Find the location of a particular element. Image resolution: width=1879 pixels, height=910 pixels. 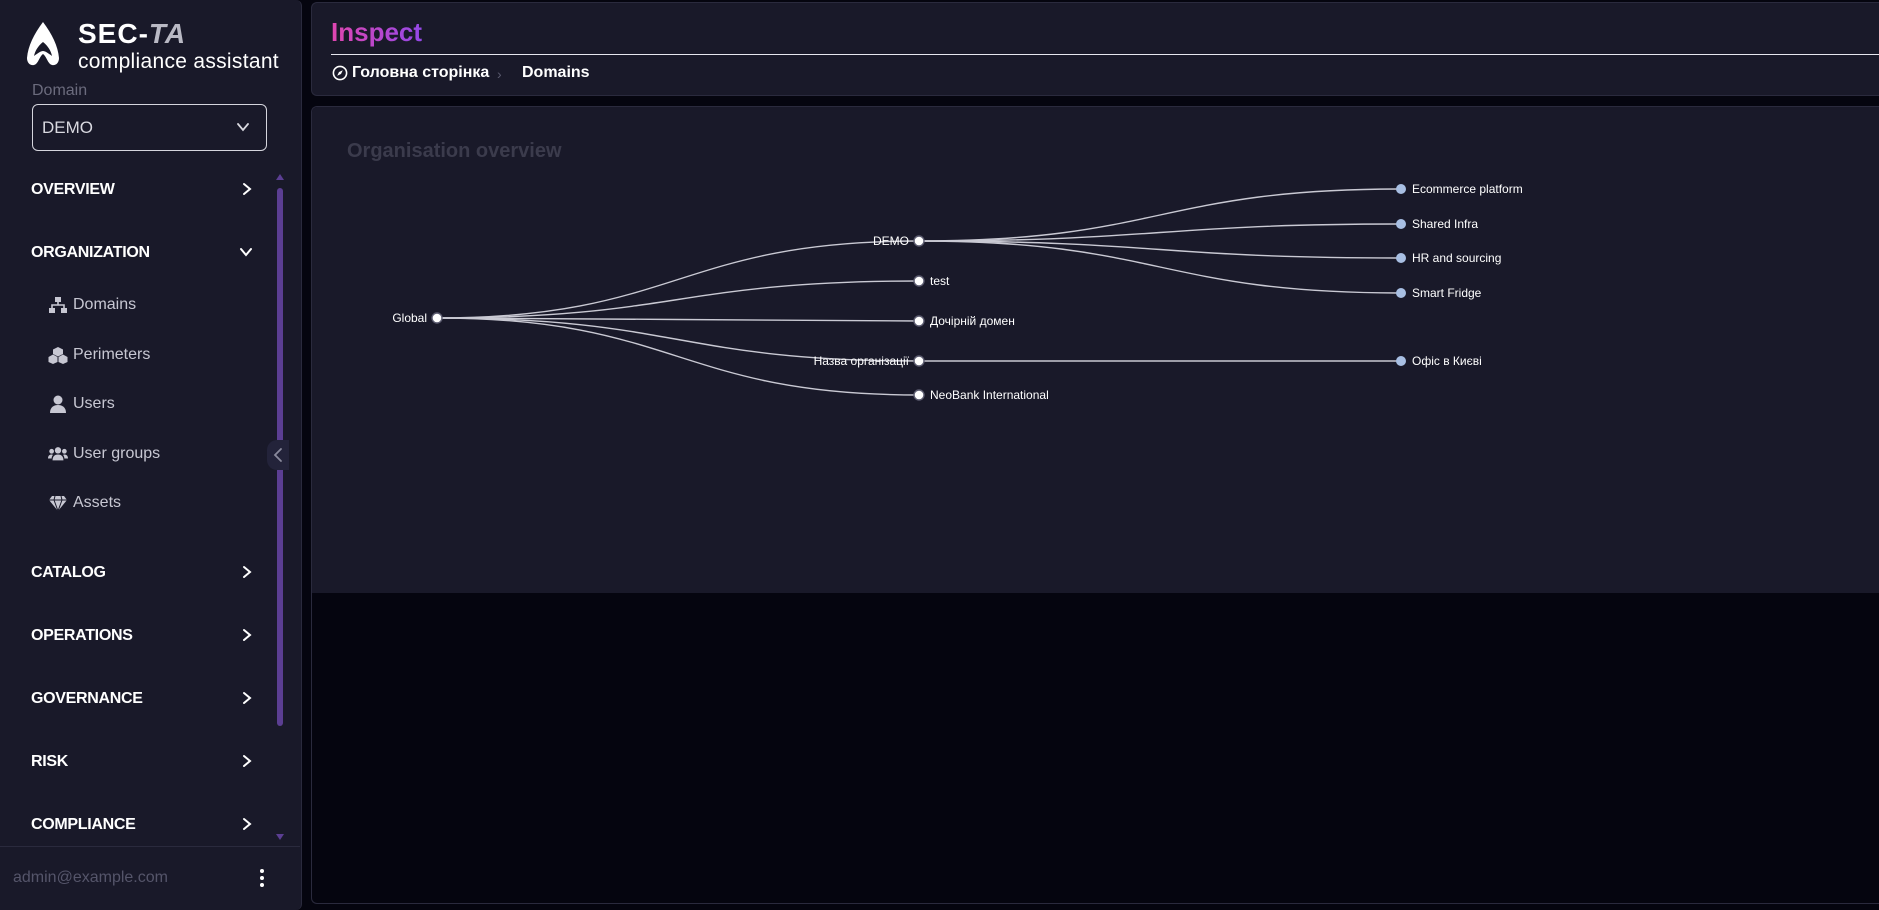

more-options-icon is located at coordinates (262, 879).